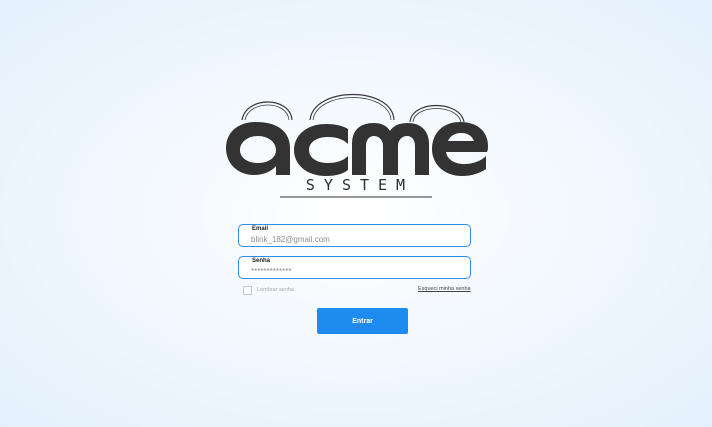 The image size is (712, 427). Describe the element at coordinates (362, 321) in the screenshot. I see `login-button: Entrar` at that location.